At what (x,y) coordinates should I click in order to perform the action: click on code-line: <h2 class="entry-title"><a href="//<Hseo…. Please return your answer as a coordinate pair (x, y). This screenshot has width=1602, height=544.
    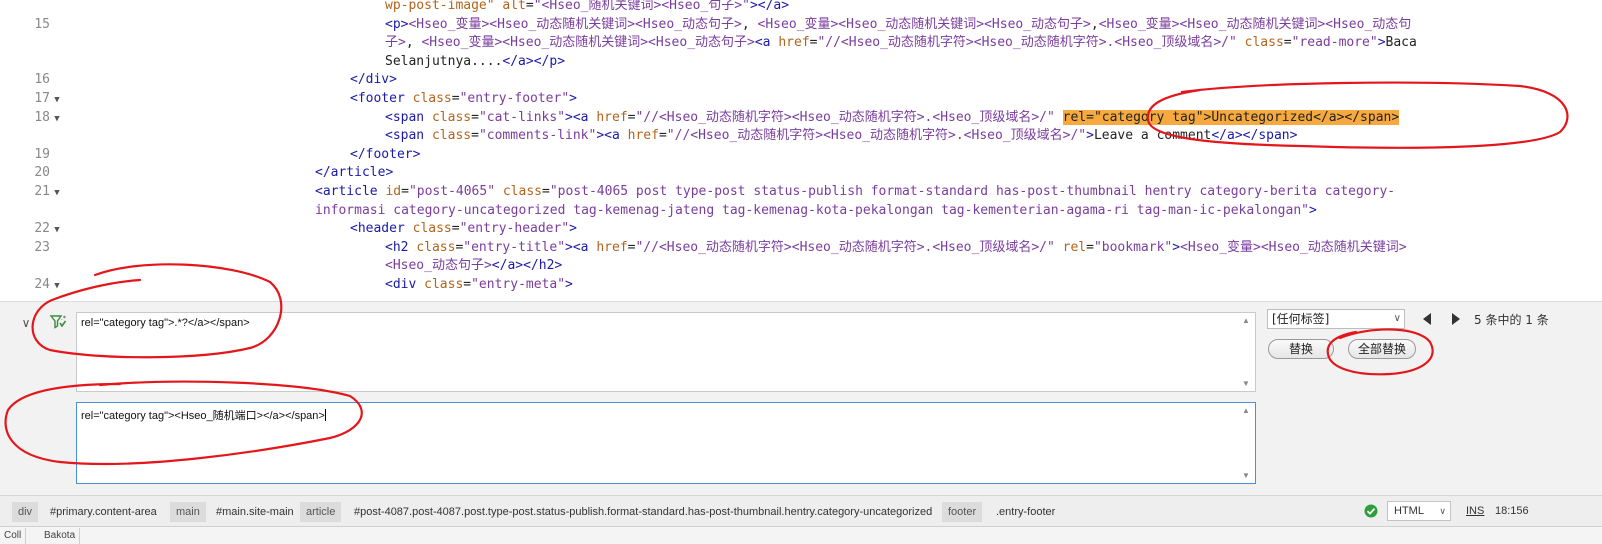
    Looking at the image, I should click on (896, 247).